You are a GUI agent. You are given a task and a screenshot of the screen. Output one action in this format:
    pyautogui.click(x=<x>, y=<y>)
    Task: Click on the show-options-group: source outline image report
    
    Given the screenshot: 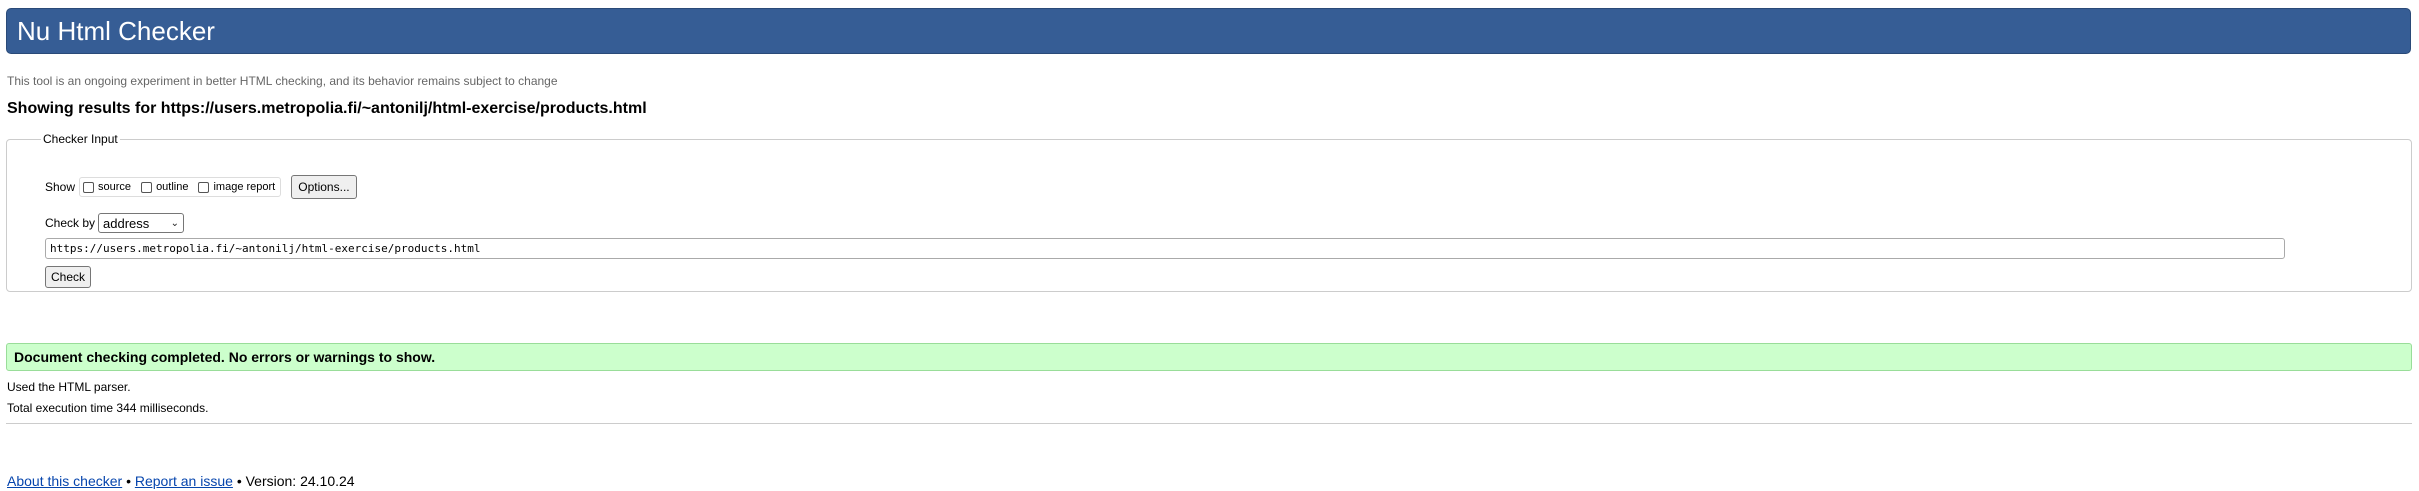 What is the action you would take?
    pyautogui.click(x=180, y=187)
    